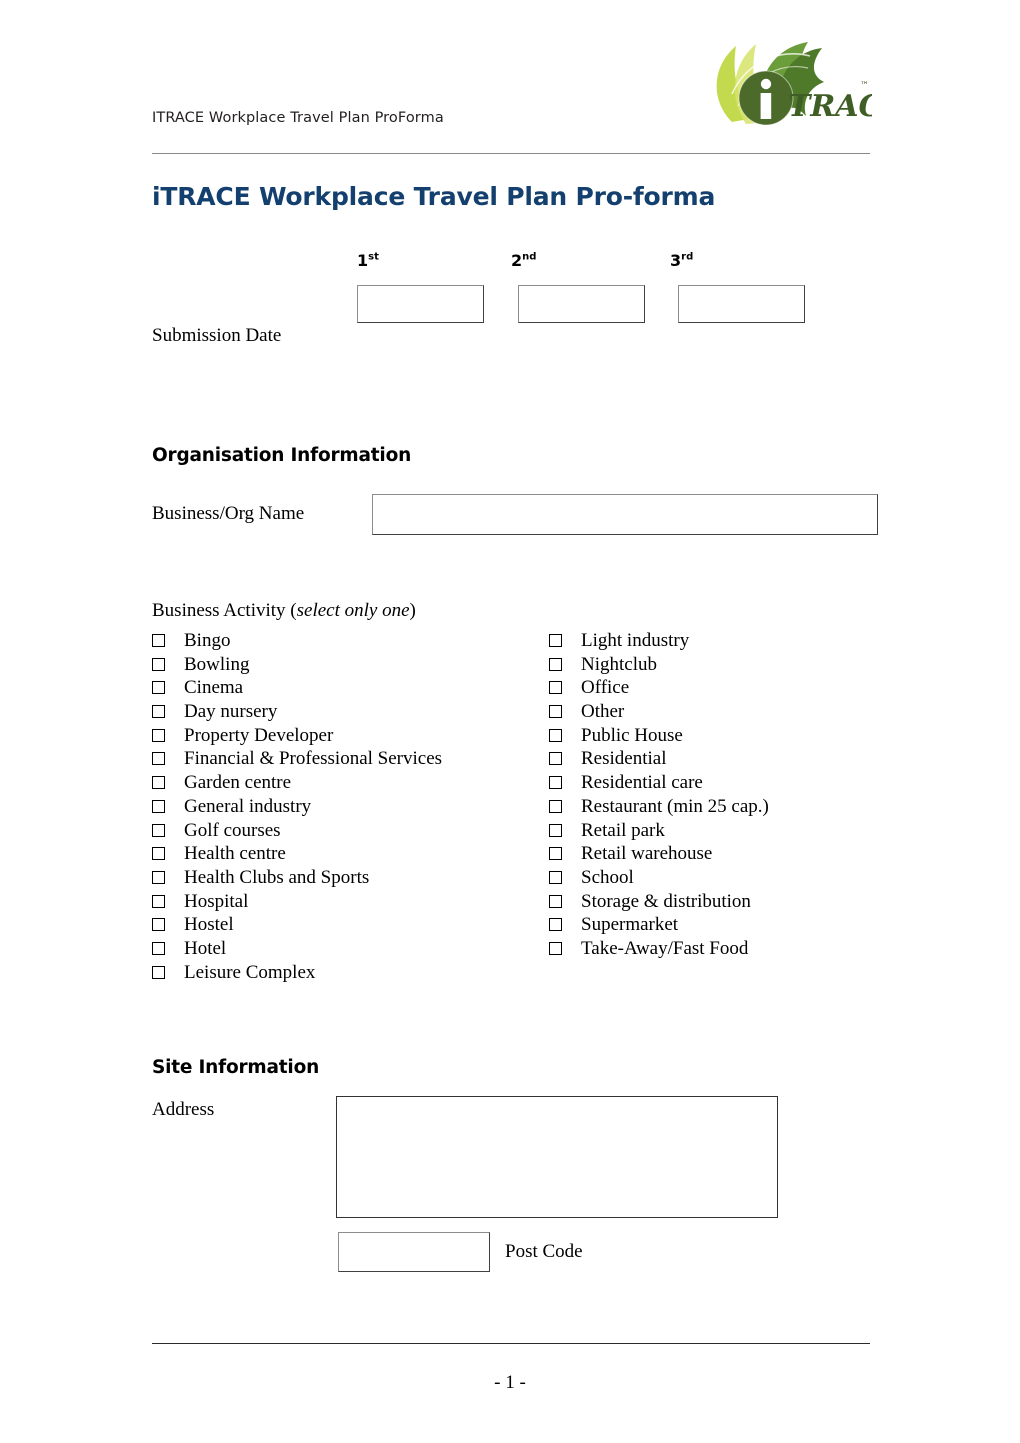 This screenshot has height=1443, width=1020. What do you see at coordinates (544, 1251) in the screenshot?
I see `postcode-label: Post Code` at bounding box center [544, 1251].